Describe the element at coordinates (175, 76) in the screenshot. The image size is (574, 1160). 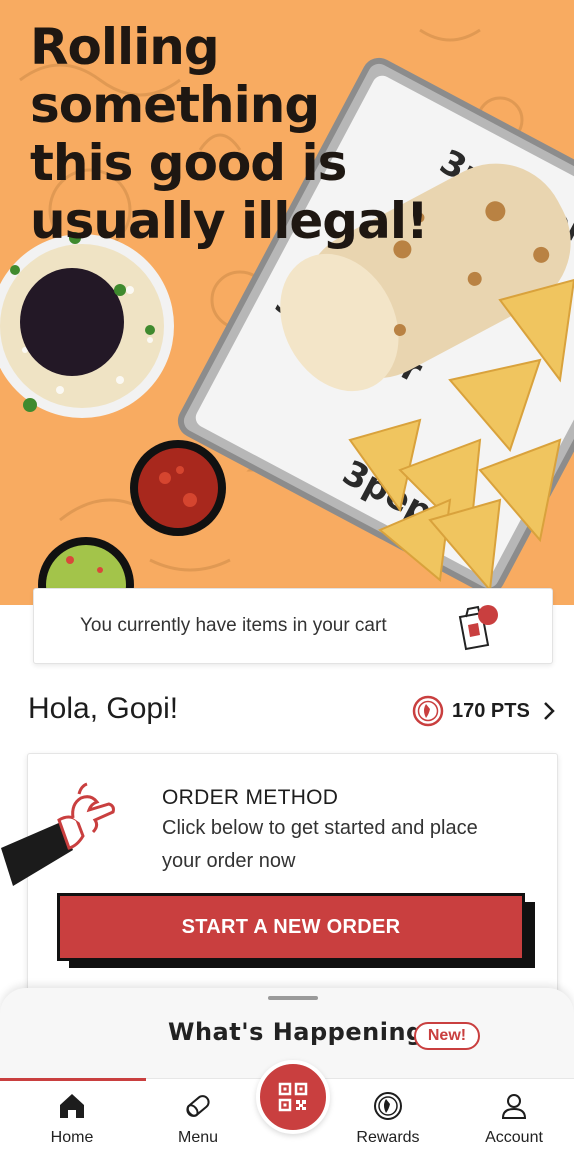
I see `hero-headline-line: Rolling something` at that location.